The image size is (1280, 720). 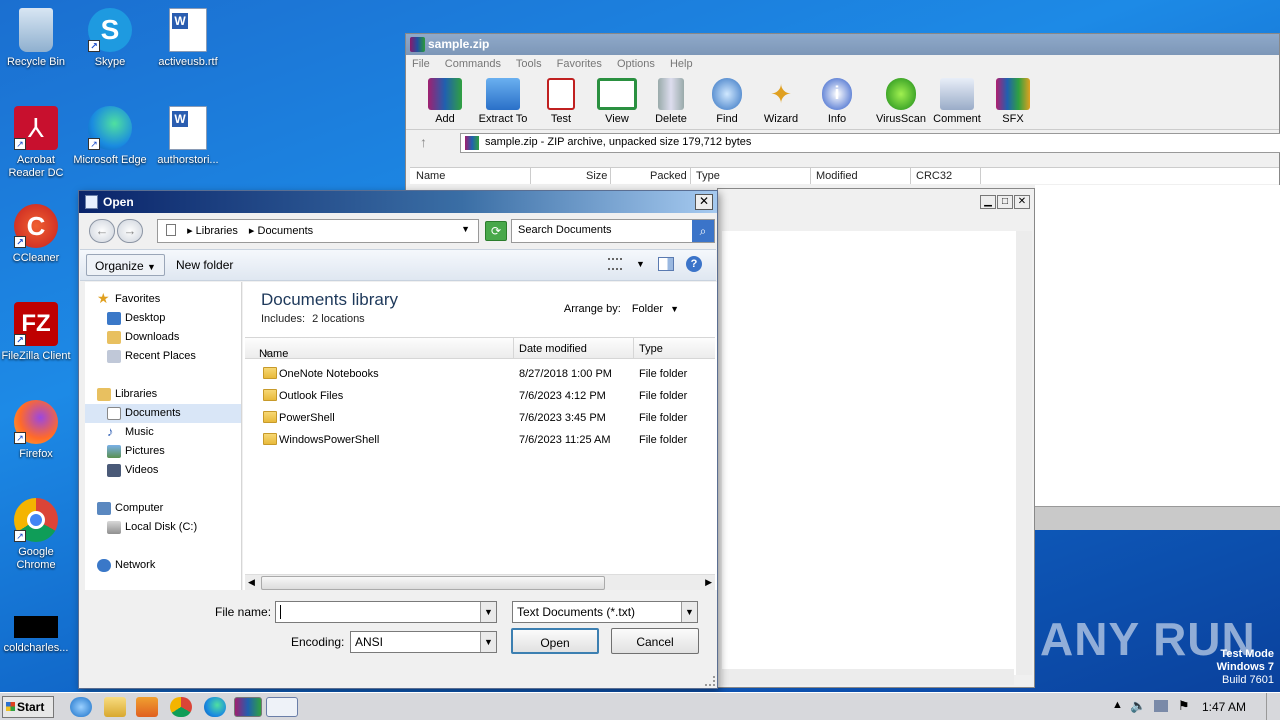 What do you see at coordinates (703, 231) in the screenshot?
I see `search-icon: ⌕` at bounding box center [703, 231].